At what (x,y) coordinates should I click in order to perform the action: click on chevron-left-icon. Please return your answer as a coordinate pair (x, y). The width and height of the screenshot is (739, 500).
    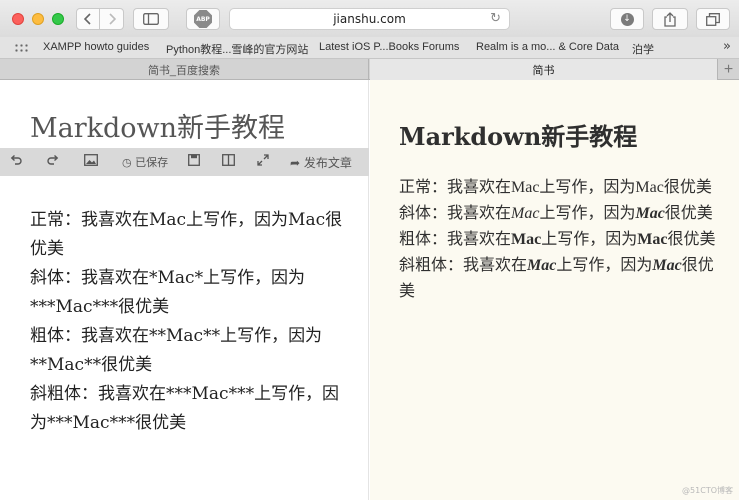
    Looking at the image, I should click on (87, 19).